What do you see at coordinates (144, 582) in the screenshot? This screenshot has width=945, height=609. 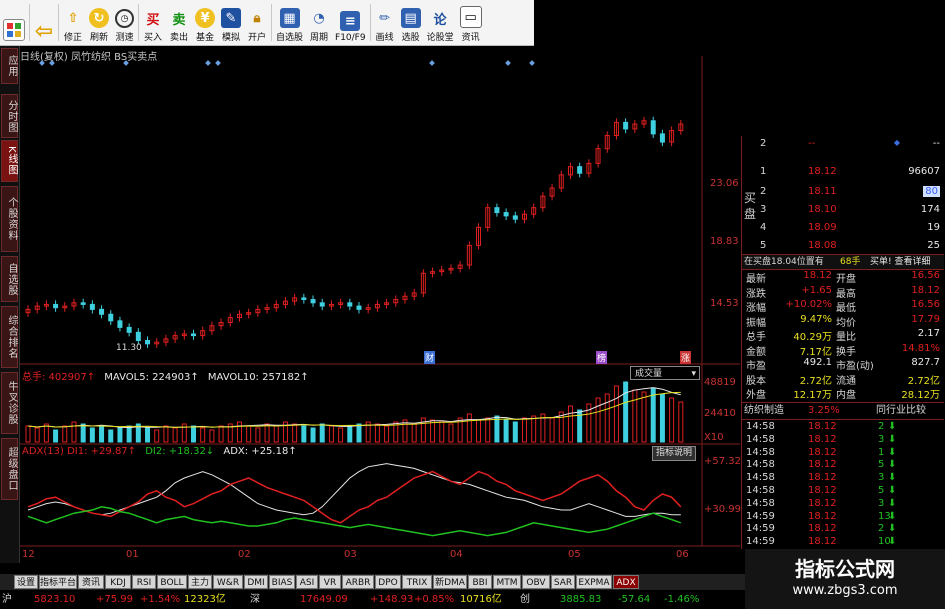 I see `indicator-tab-rsi: RSI` at bounding box center [144, 582].